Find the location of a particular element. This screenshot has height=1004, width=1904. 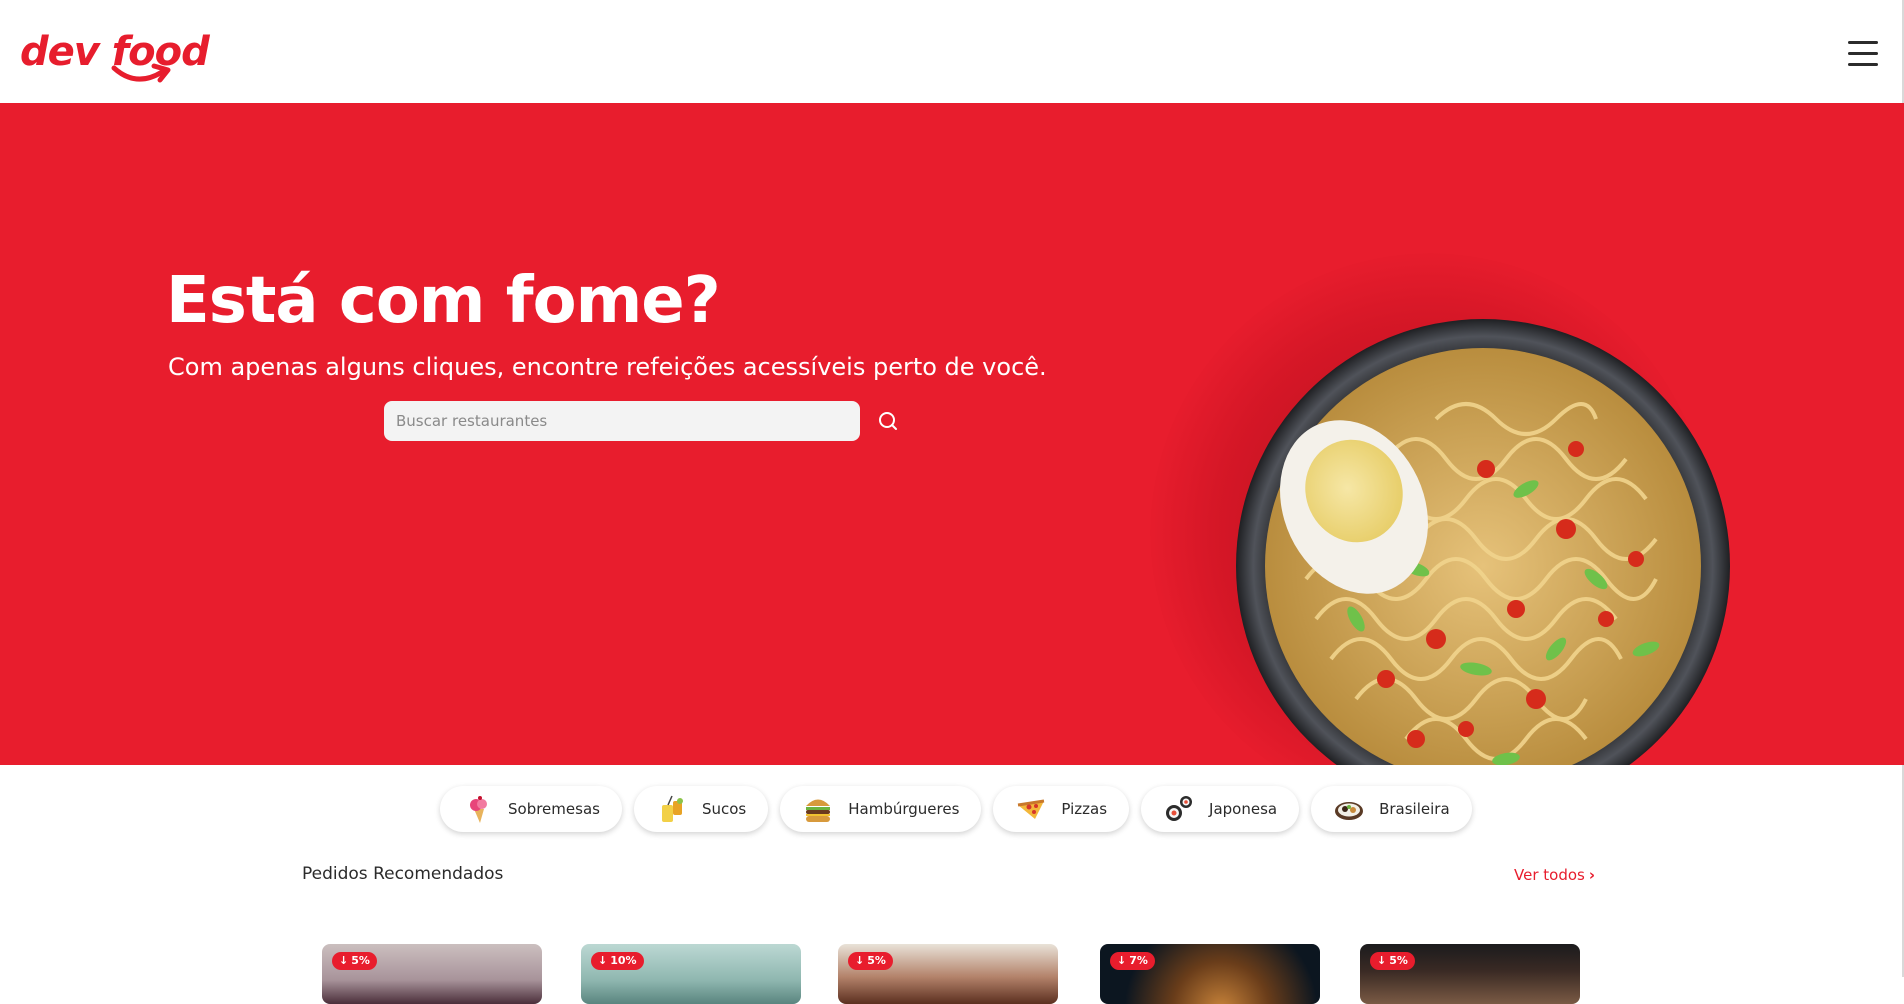

recommended-title: Pedidos Recomendados is located at coordinates (403, 874).